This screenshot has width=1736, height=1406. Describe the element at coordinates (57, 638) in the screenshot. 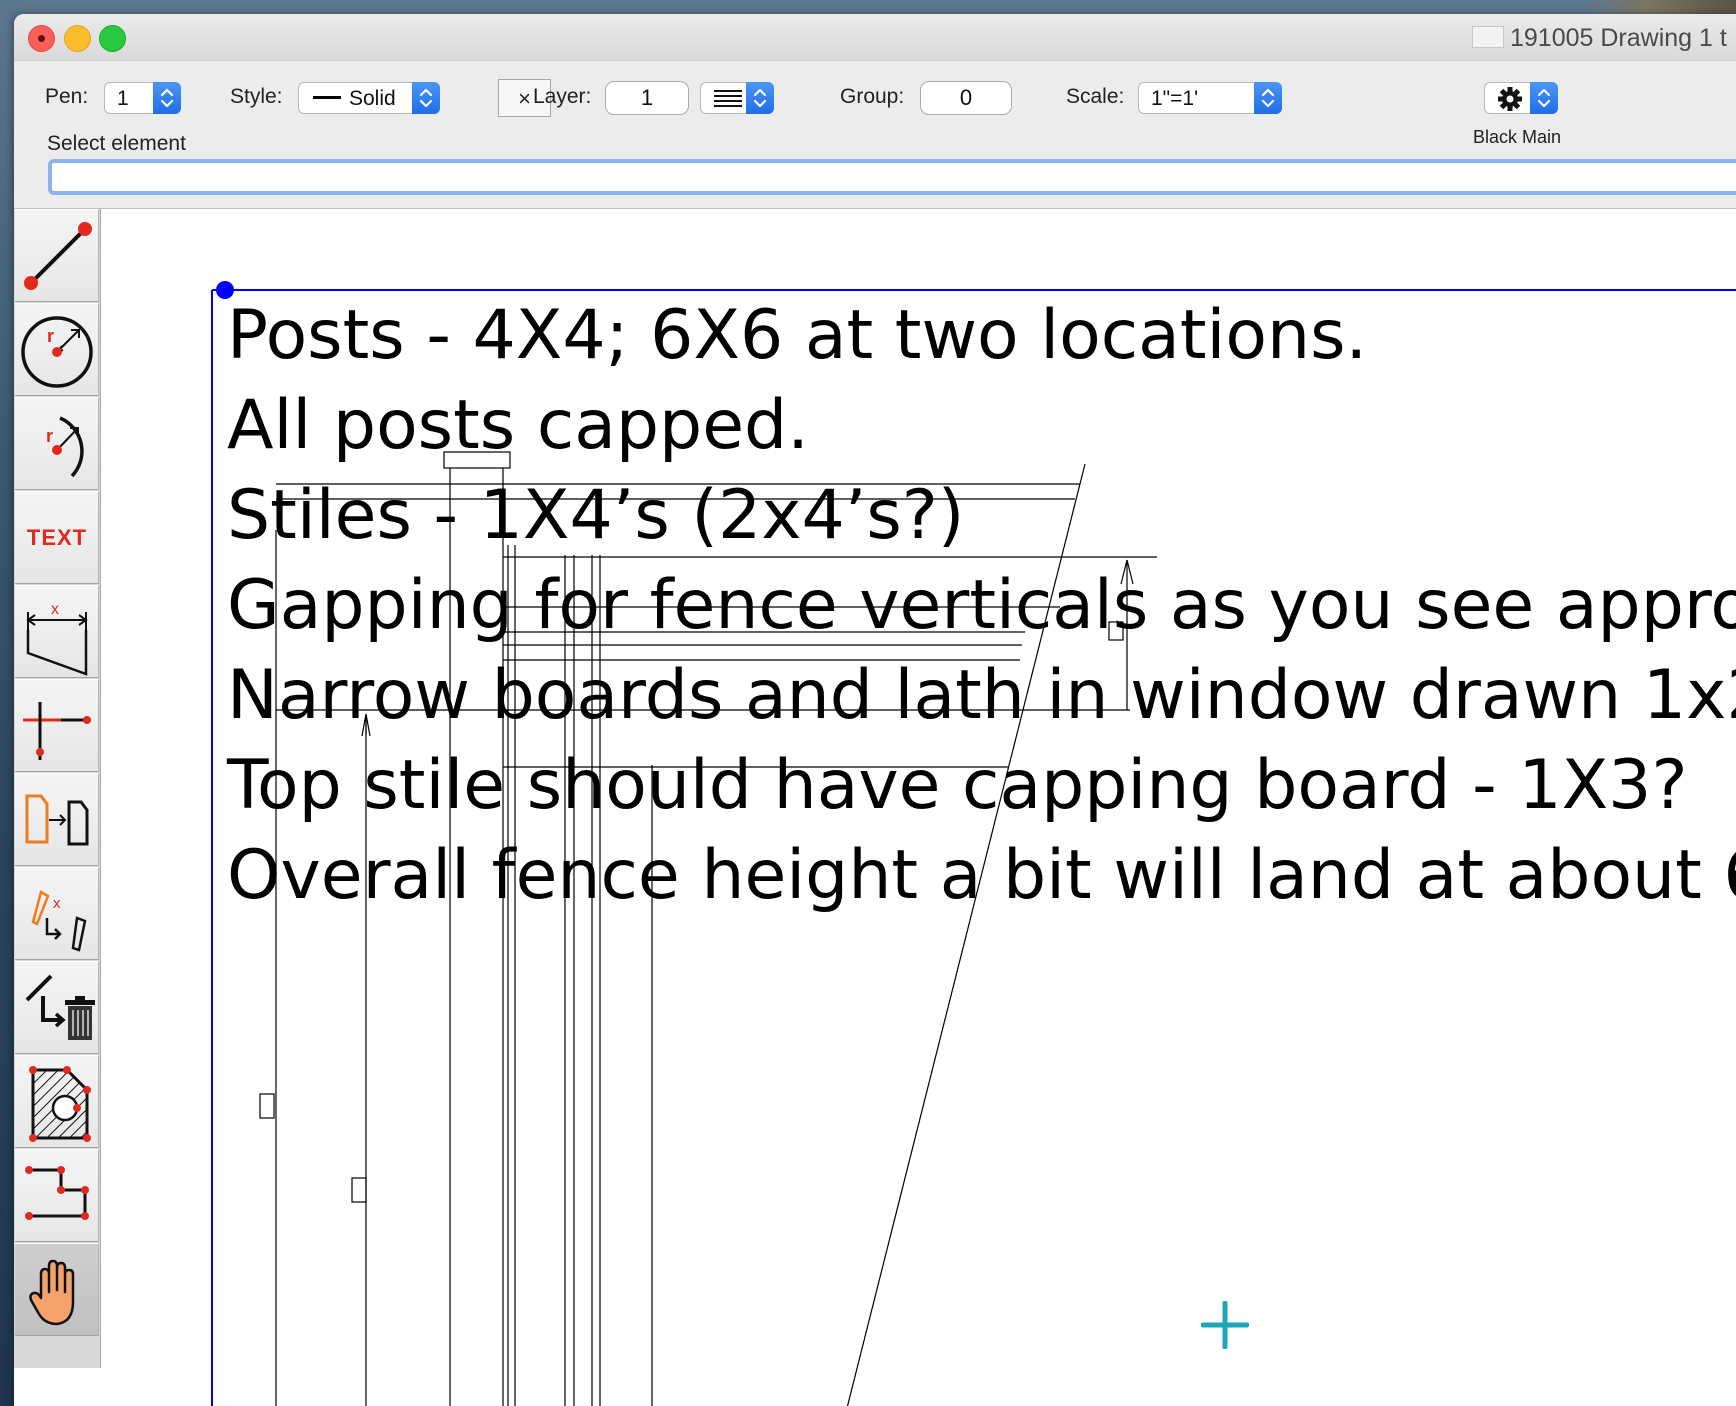

I see `dimension-icon: x` at that location.